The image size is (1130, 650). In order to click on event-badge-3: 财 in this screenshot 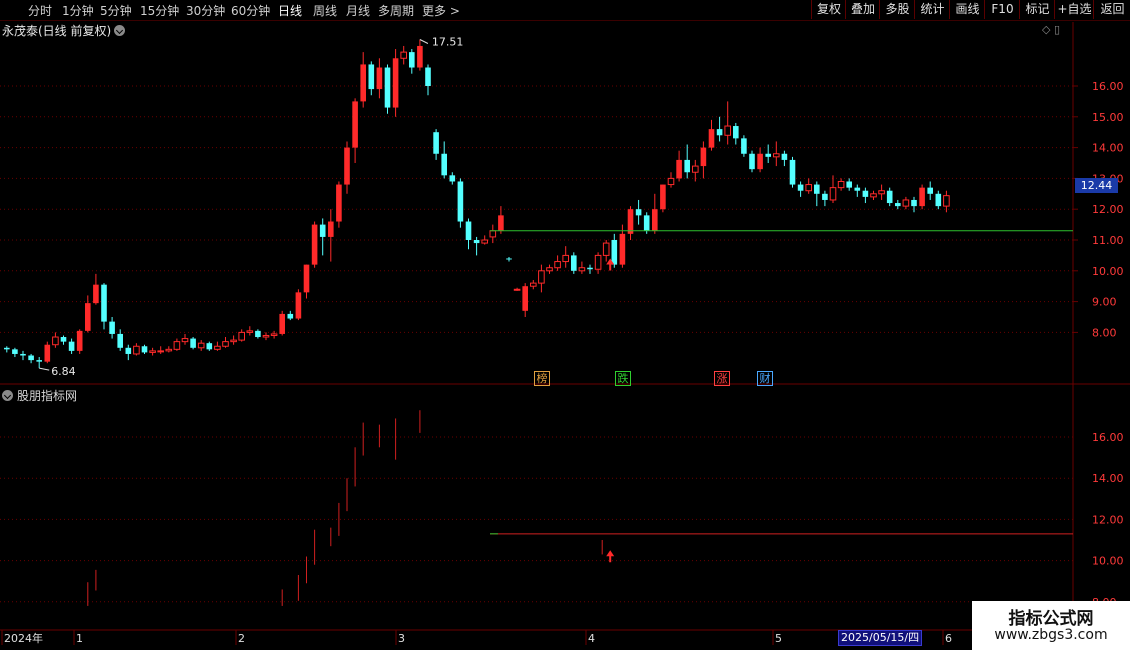, I will do `click(765, 378)`.